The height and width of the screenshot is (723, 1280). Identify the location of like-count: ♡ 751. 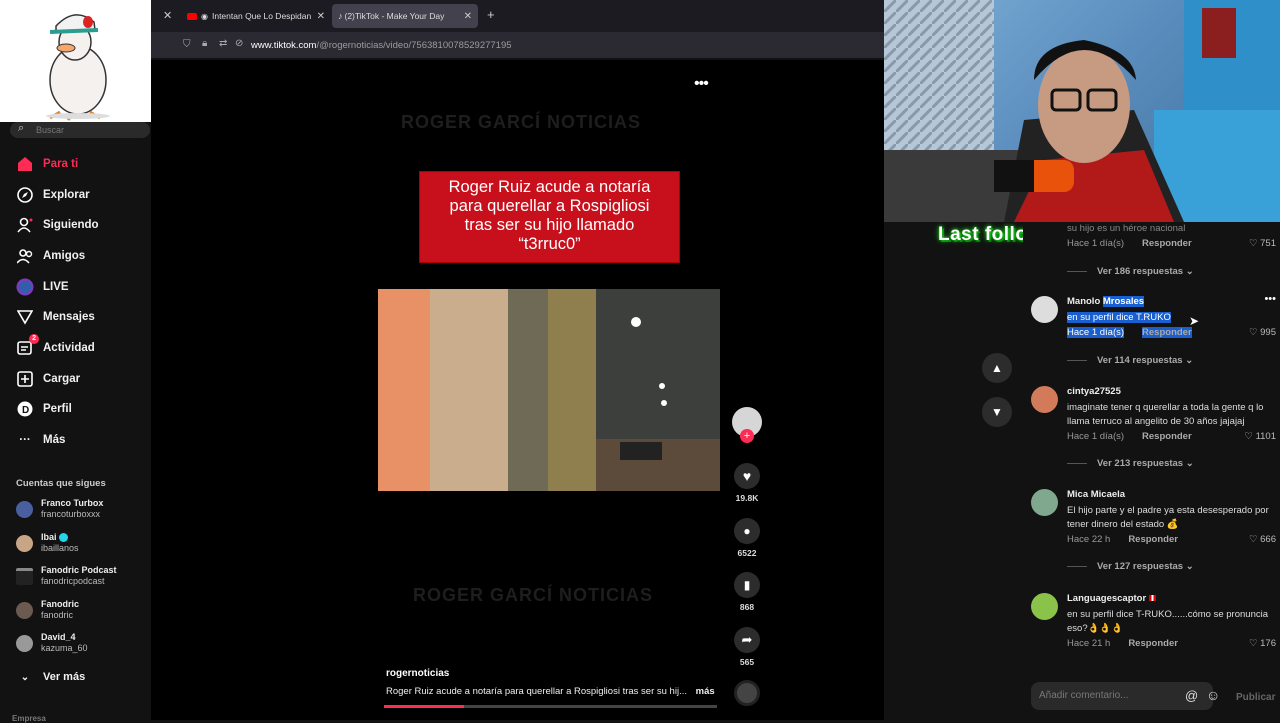
(1262, 243).